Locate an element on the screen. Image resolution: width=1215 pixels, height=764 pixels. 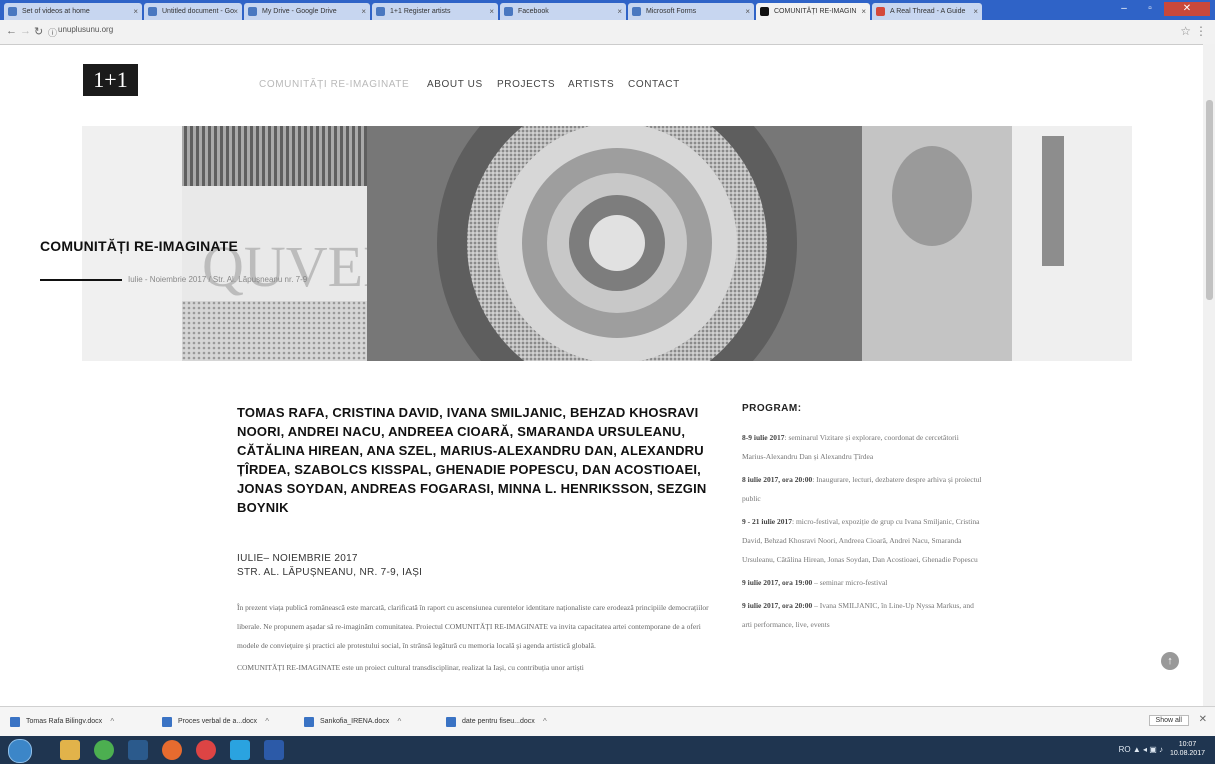
download-item: Proces verbal de a...docx ^ is located at coordinates (214, 722).